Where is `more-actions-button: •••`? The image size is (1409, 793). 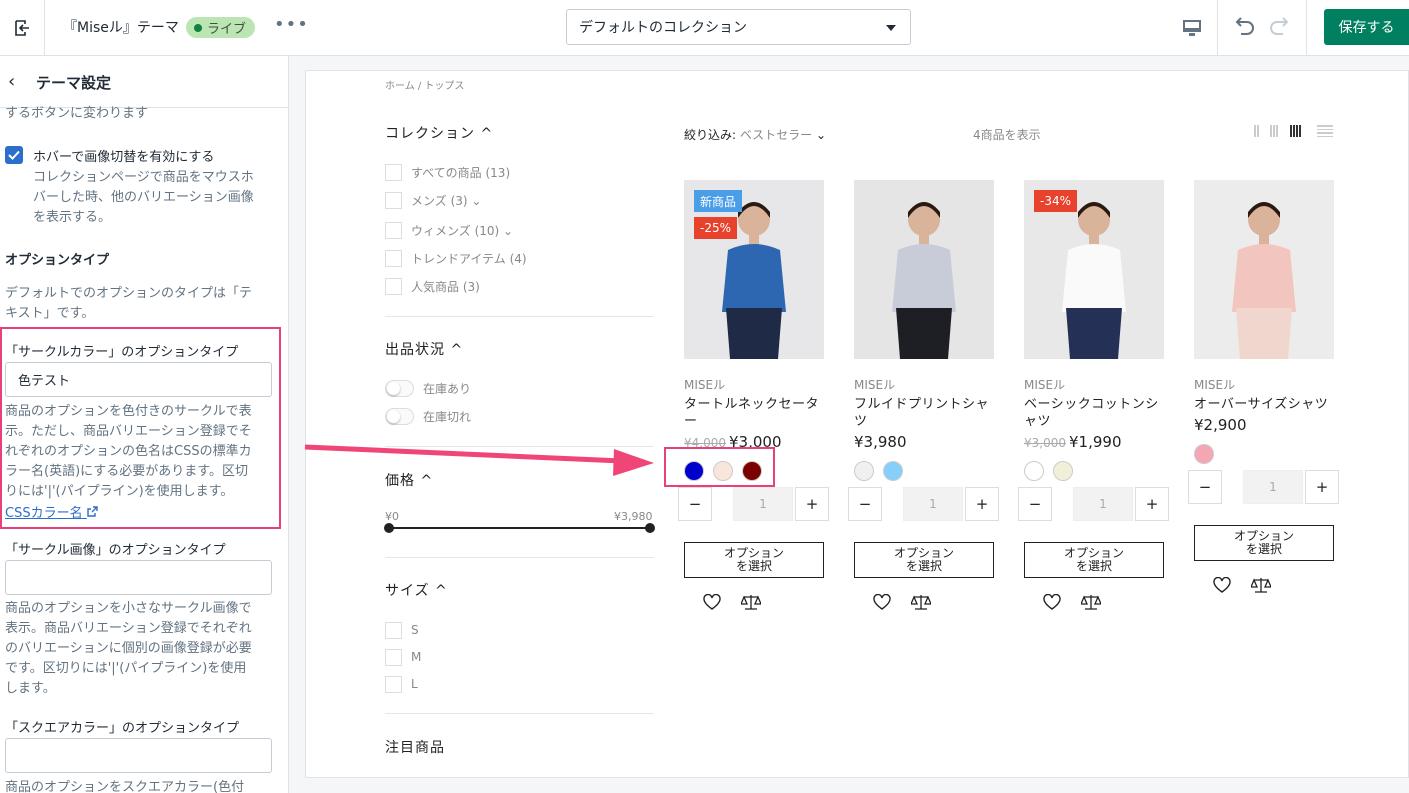
more-actions-button: ••• is located at coordinates (291, 24).